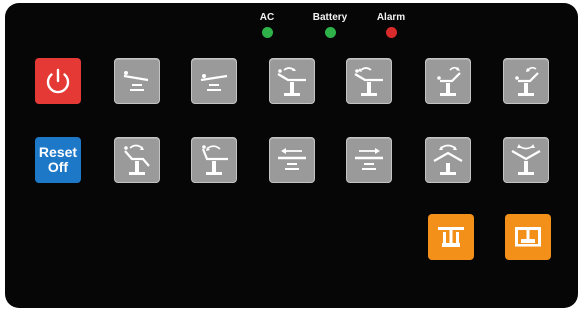 This screenshot has height=313, width=584. I want to click on lock-floor-button, so click(451, 237).